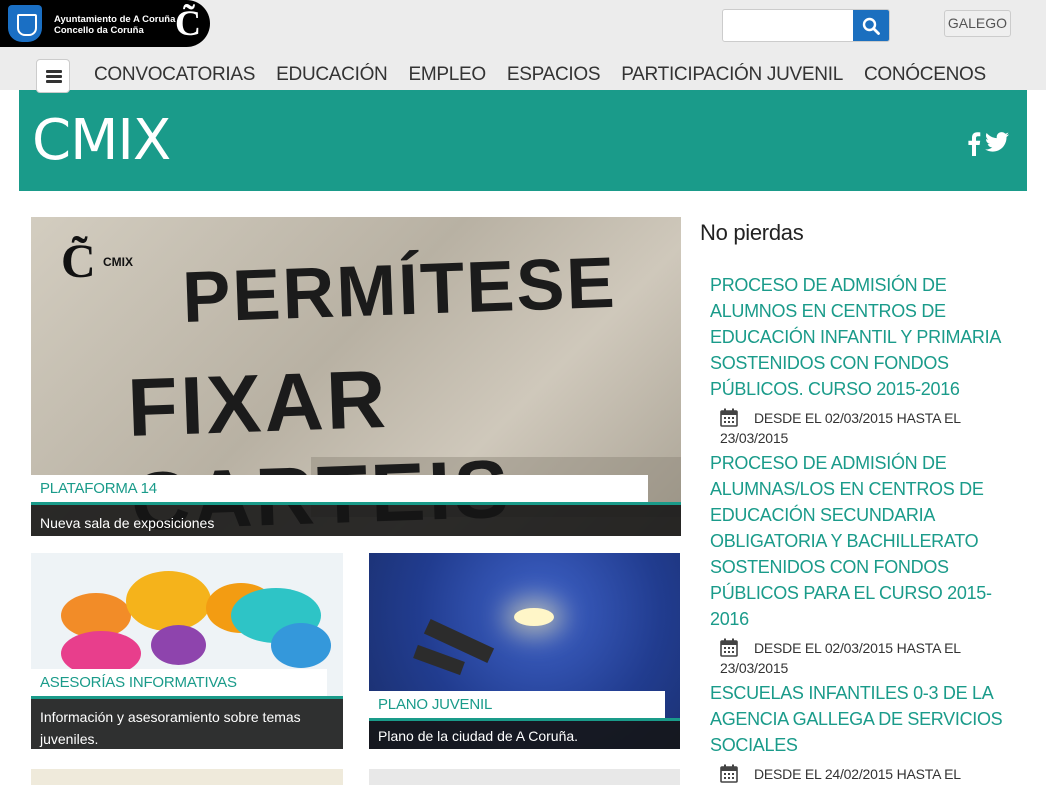 Image resolution: width=1046 pixels, height=785 pixels. I want to click on nav-item-conocenos: CONÓCENOS, so click(925, 75).